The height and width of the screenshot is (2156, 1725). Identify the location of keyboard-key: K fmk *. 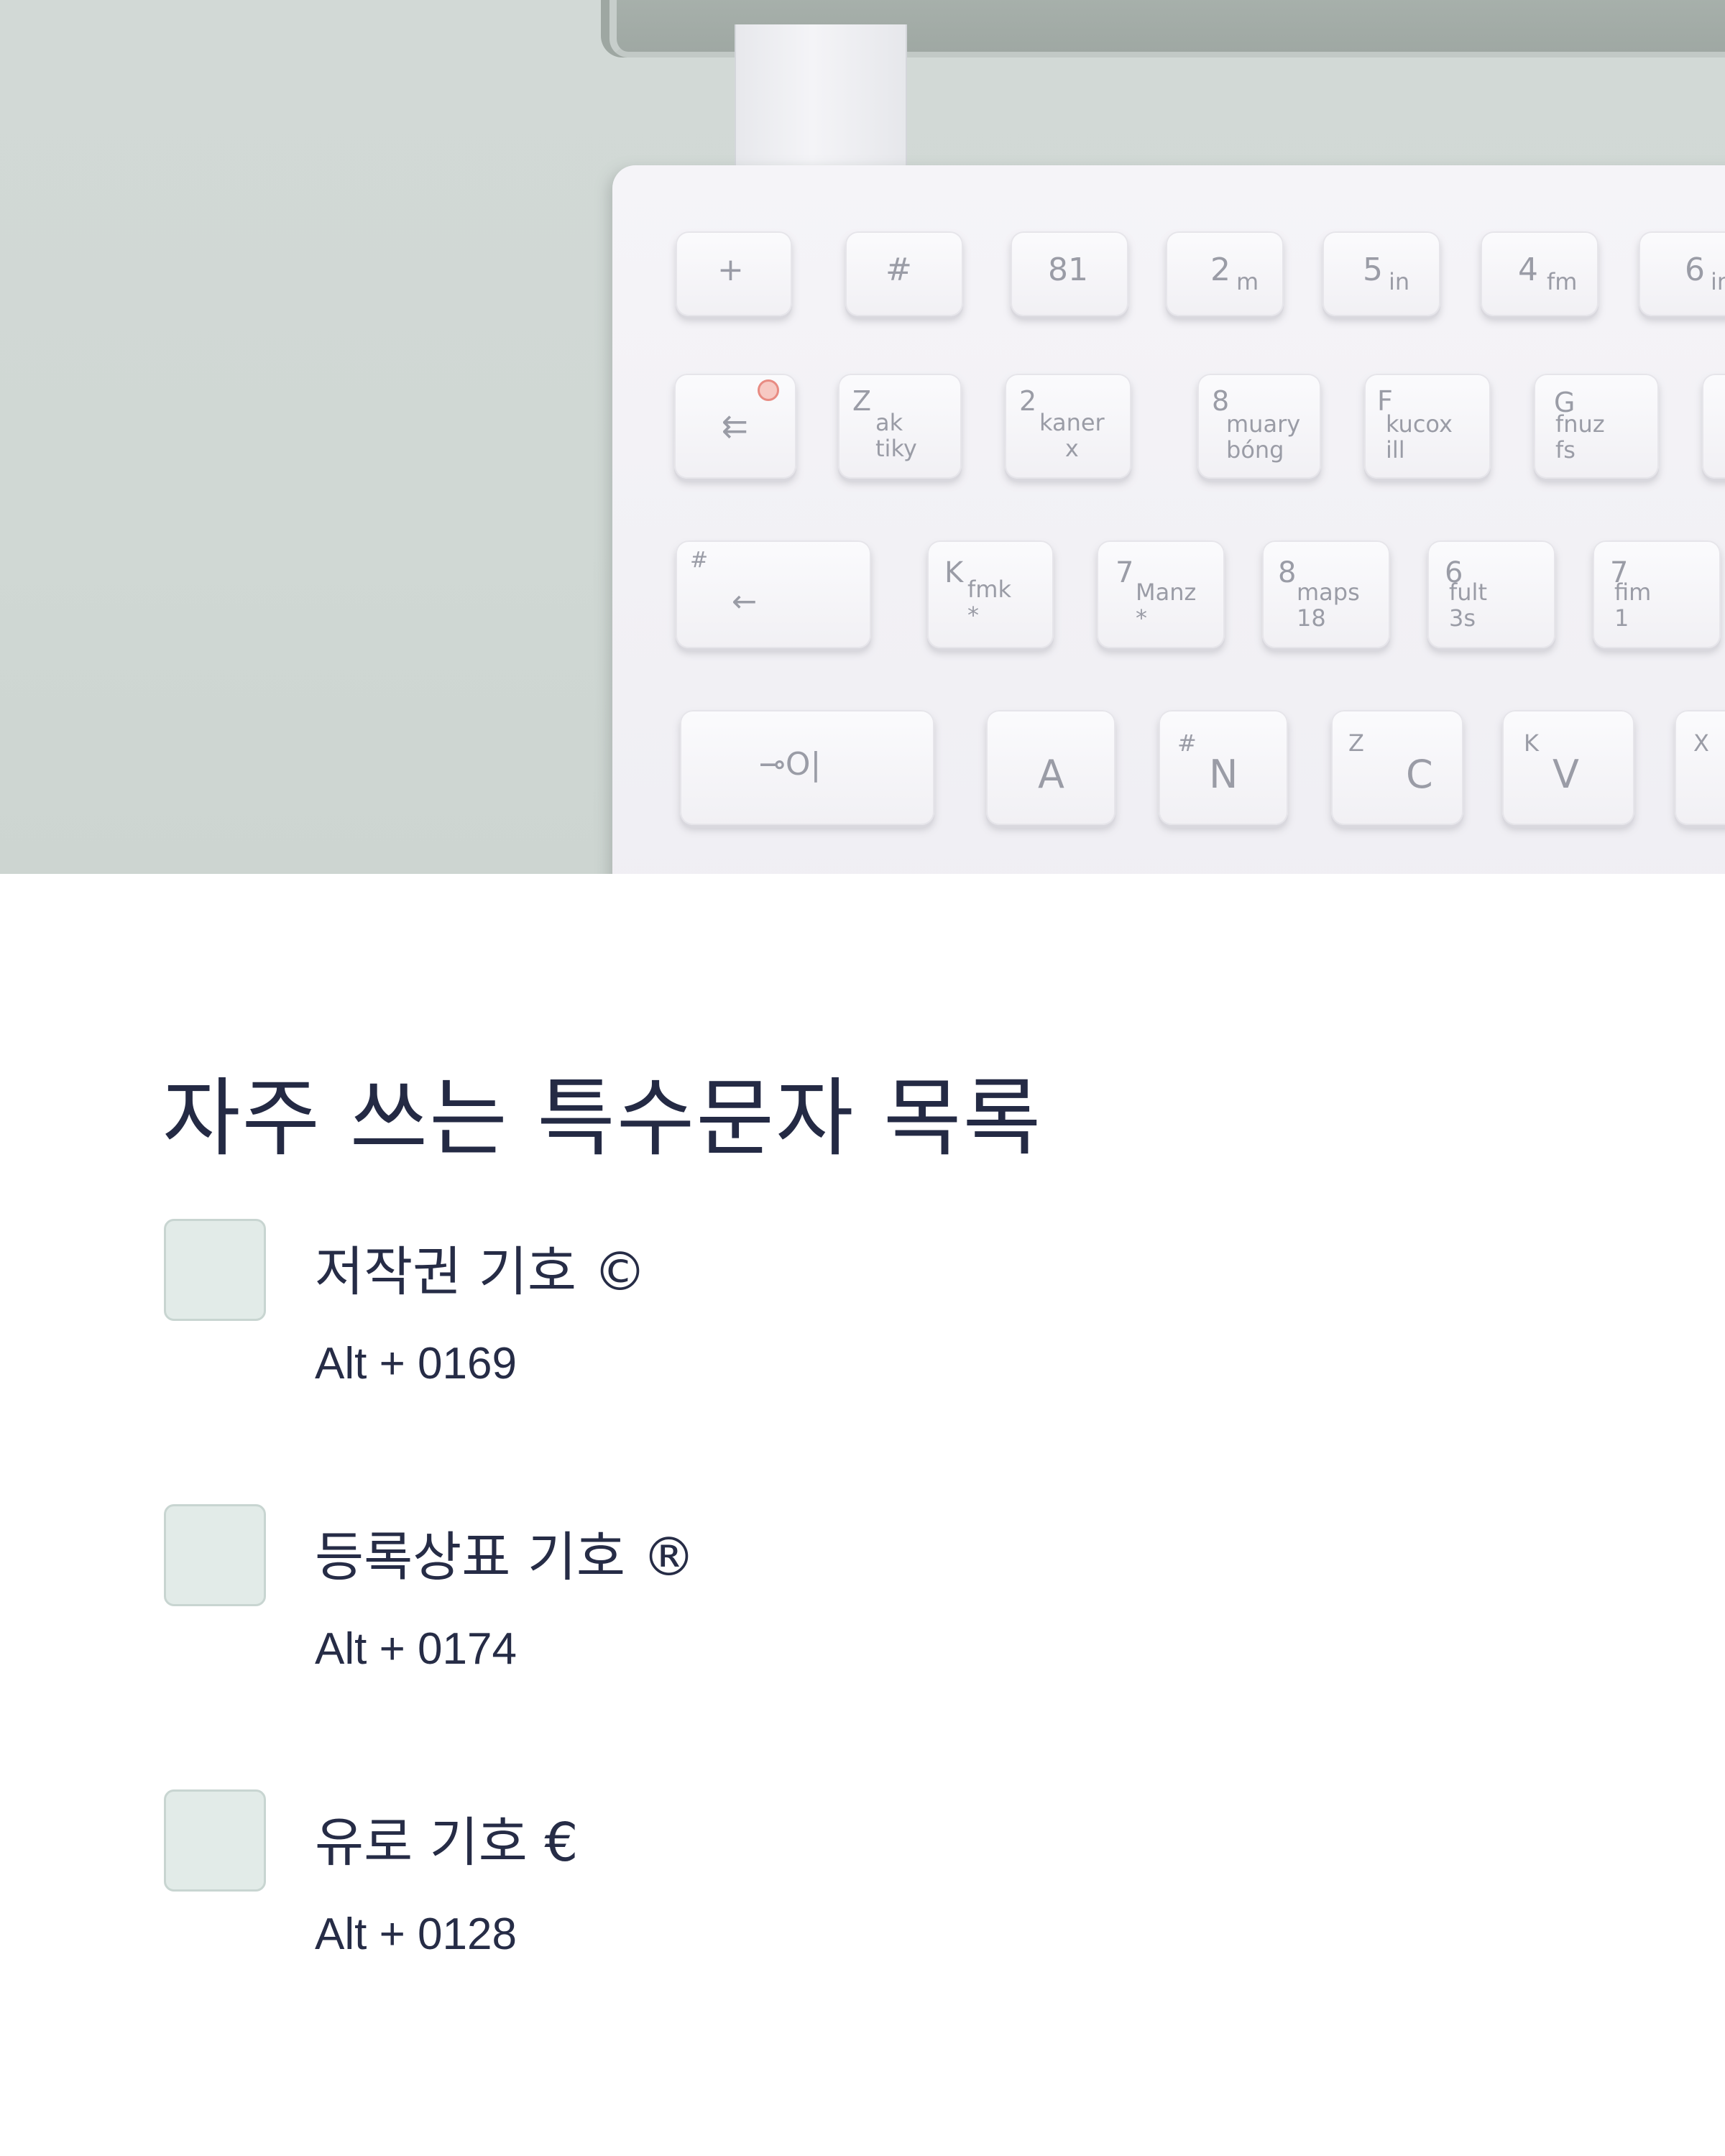
(990, 594).